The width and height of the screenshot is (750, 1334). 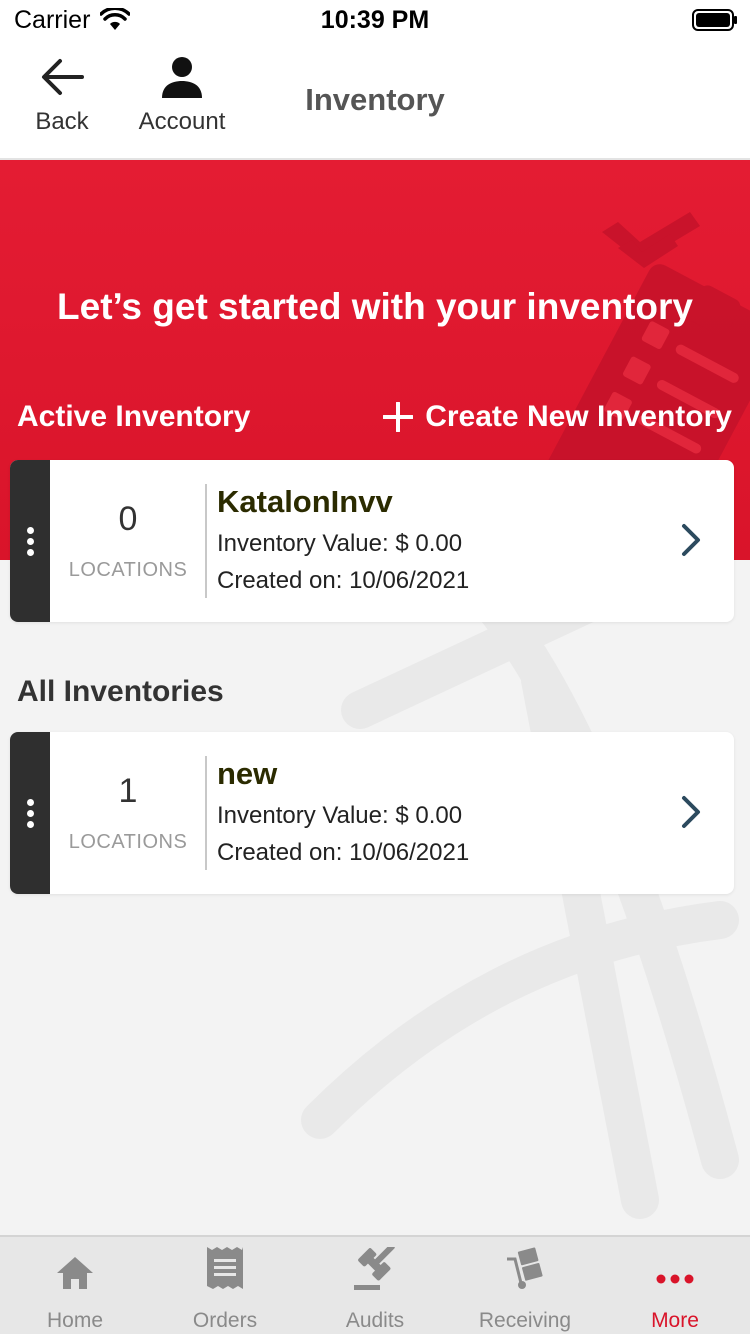 What do you see at coordinates (675, 1279) in the screenshot?
I see `more-dots-icon` at bounding box center [675, 1279].